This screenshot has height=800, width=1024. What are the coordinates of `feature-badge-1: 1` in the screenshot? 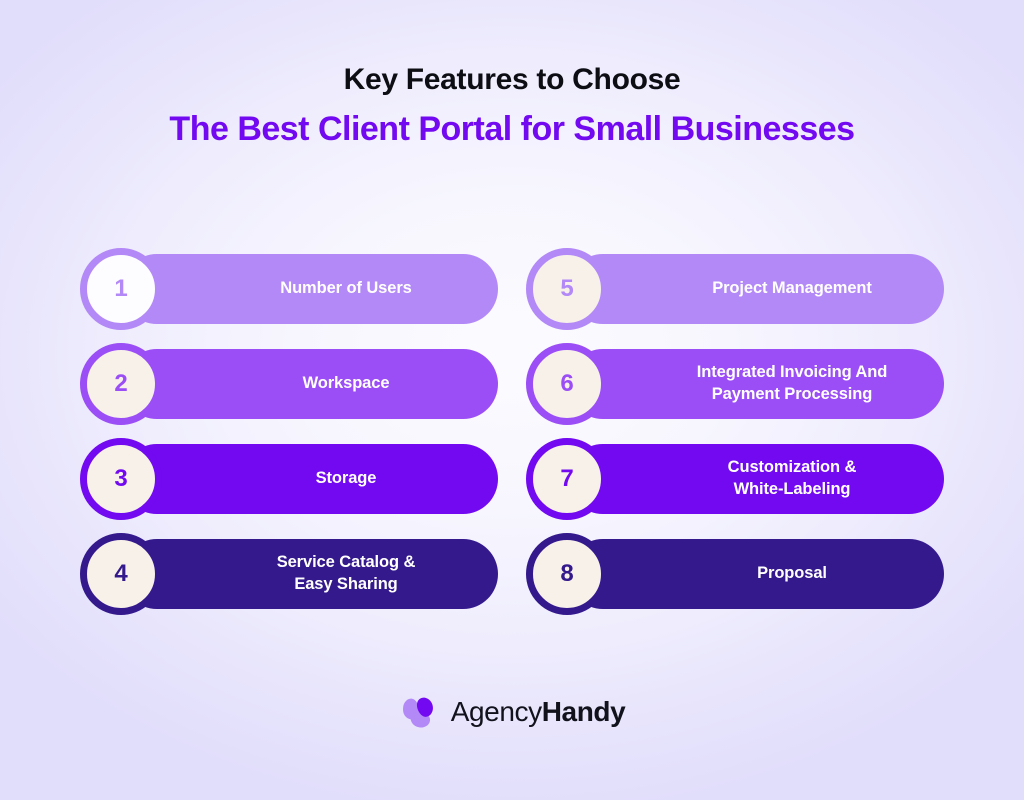 It's located at (121, 289).